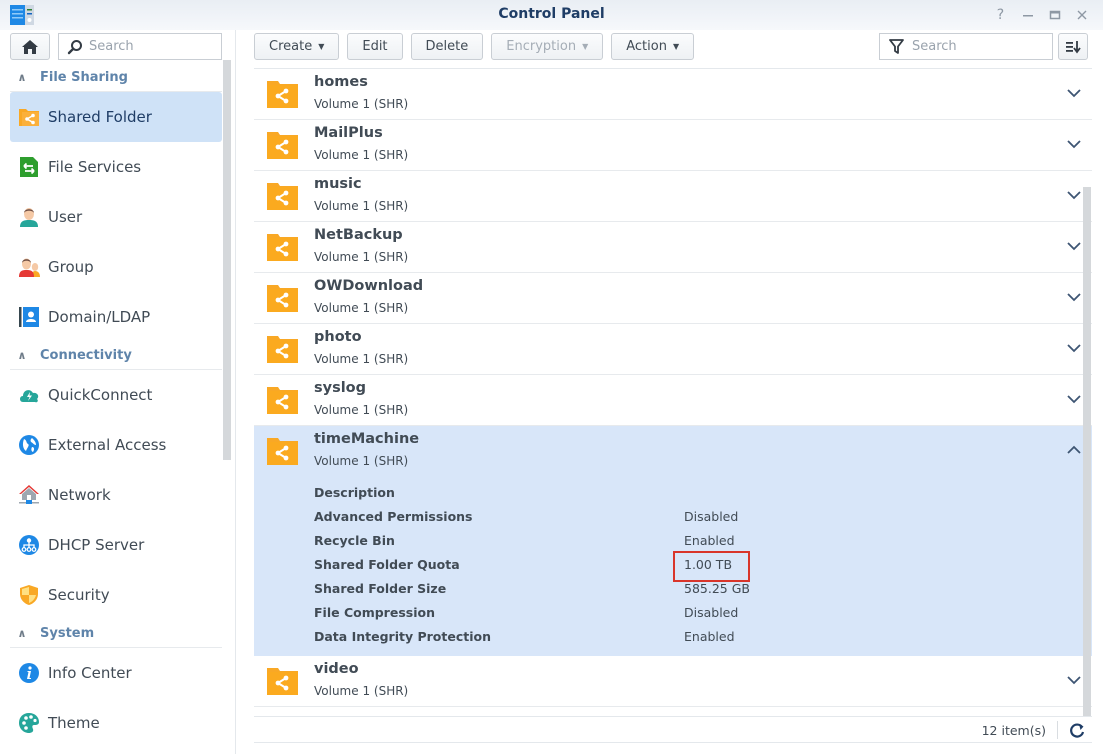 This screenshot has width=1103, height=754. Describe the element at coordinates (116, 723) in the screenshot. I see `sidebar-item-theme: Theme` at that location.